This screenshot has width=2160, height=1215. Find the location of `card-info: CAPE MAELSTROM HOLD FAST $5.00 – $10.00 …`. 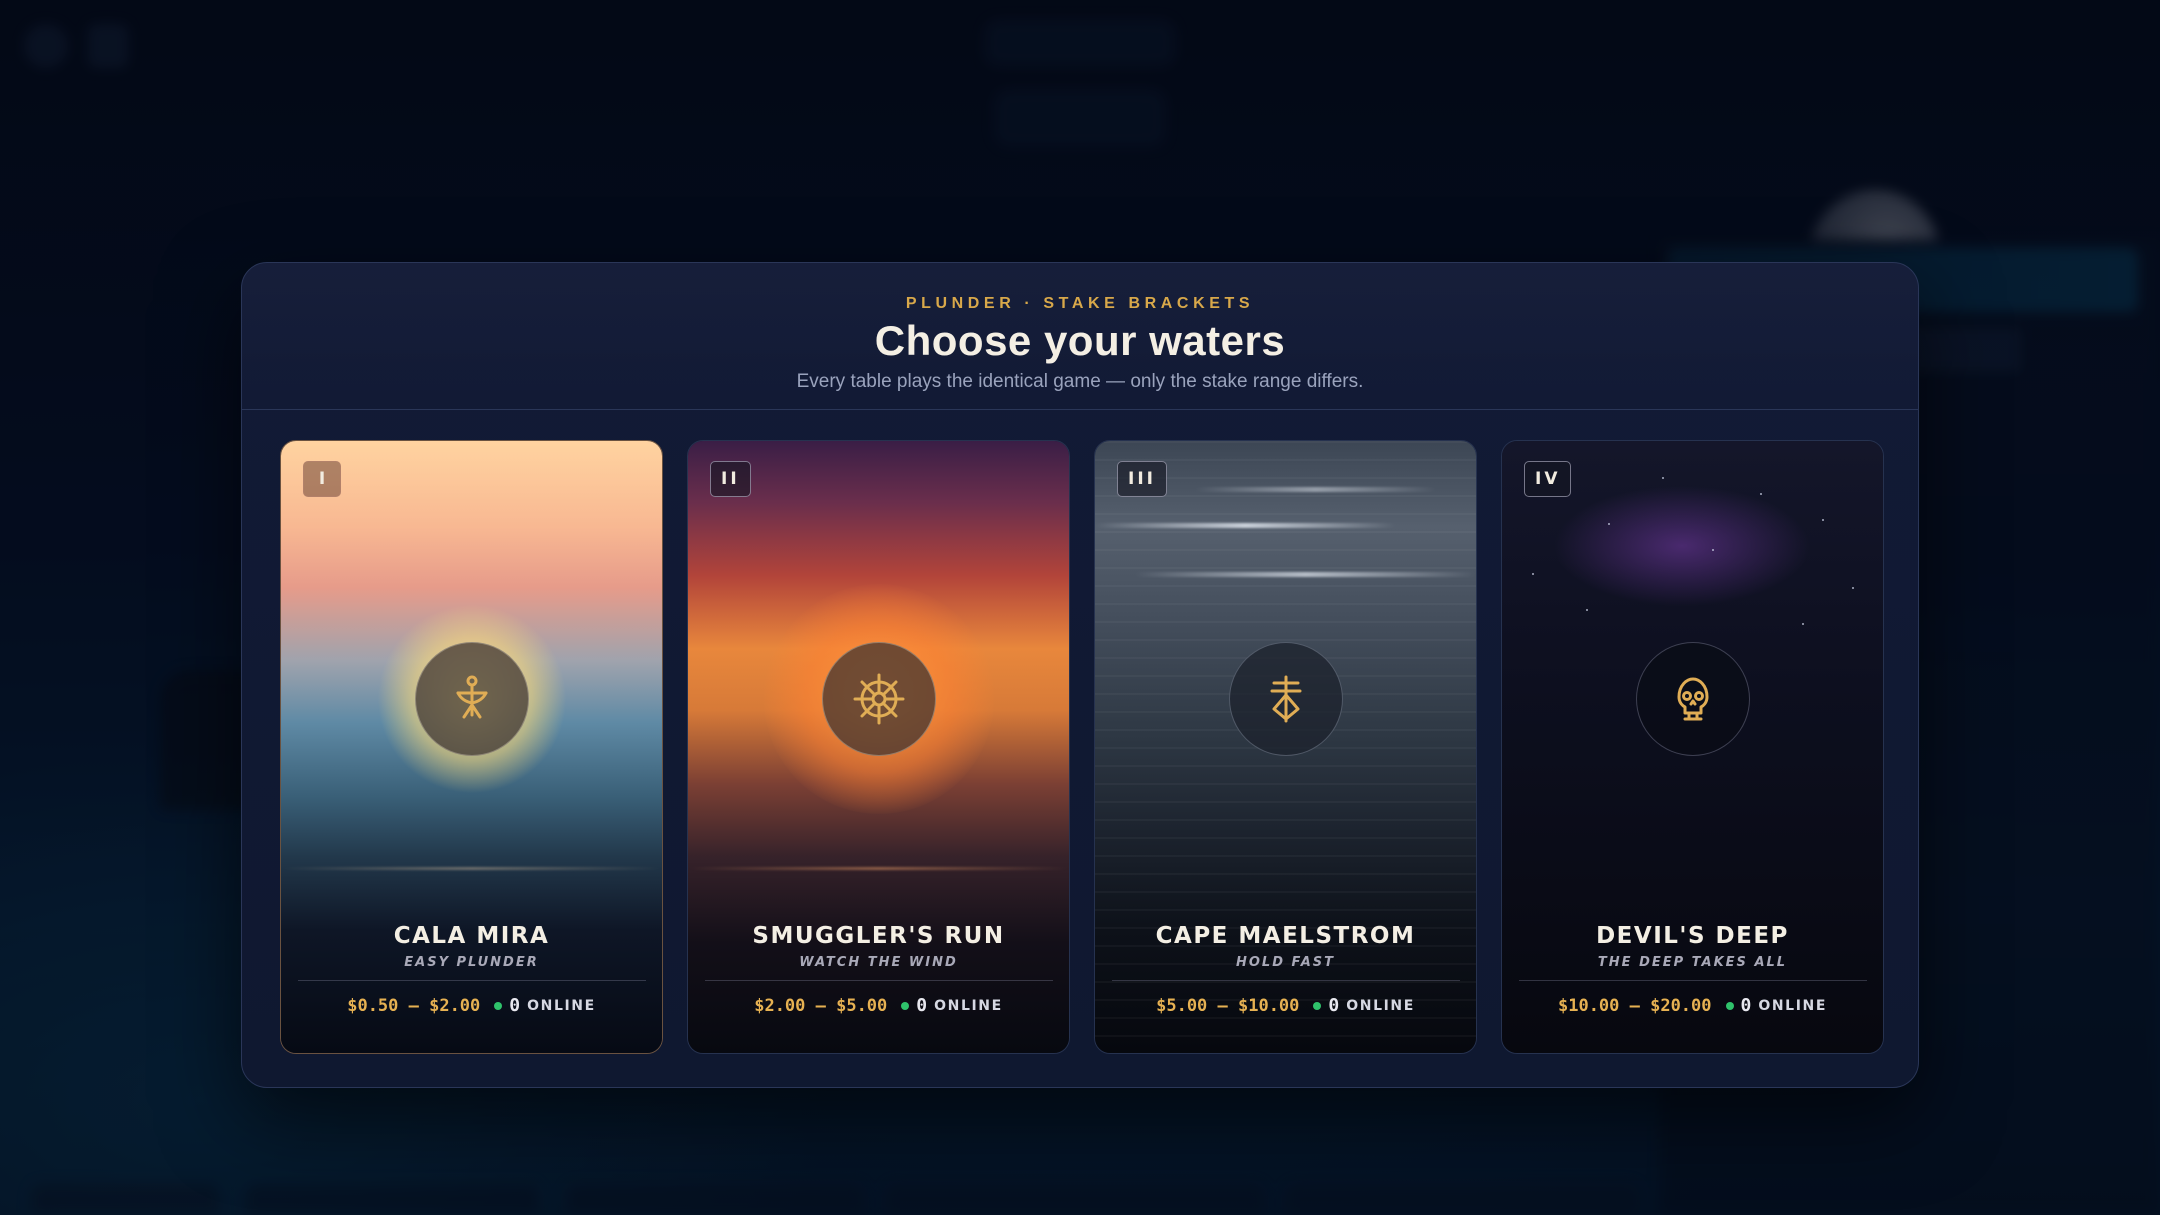

card-info: CAPE MAELSTROM HOLD FAST $5.00 – $10.00 … is located at coordinates (1285, 983).